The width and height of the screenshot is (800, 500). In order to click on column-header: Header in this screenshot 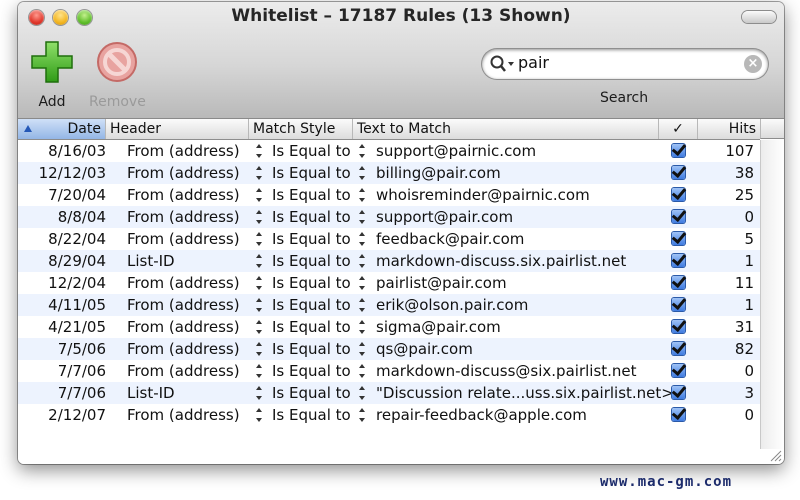, I will do `click(177, 129)`.